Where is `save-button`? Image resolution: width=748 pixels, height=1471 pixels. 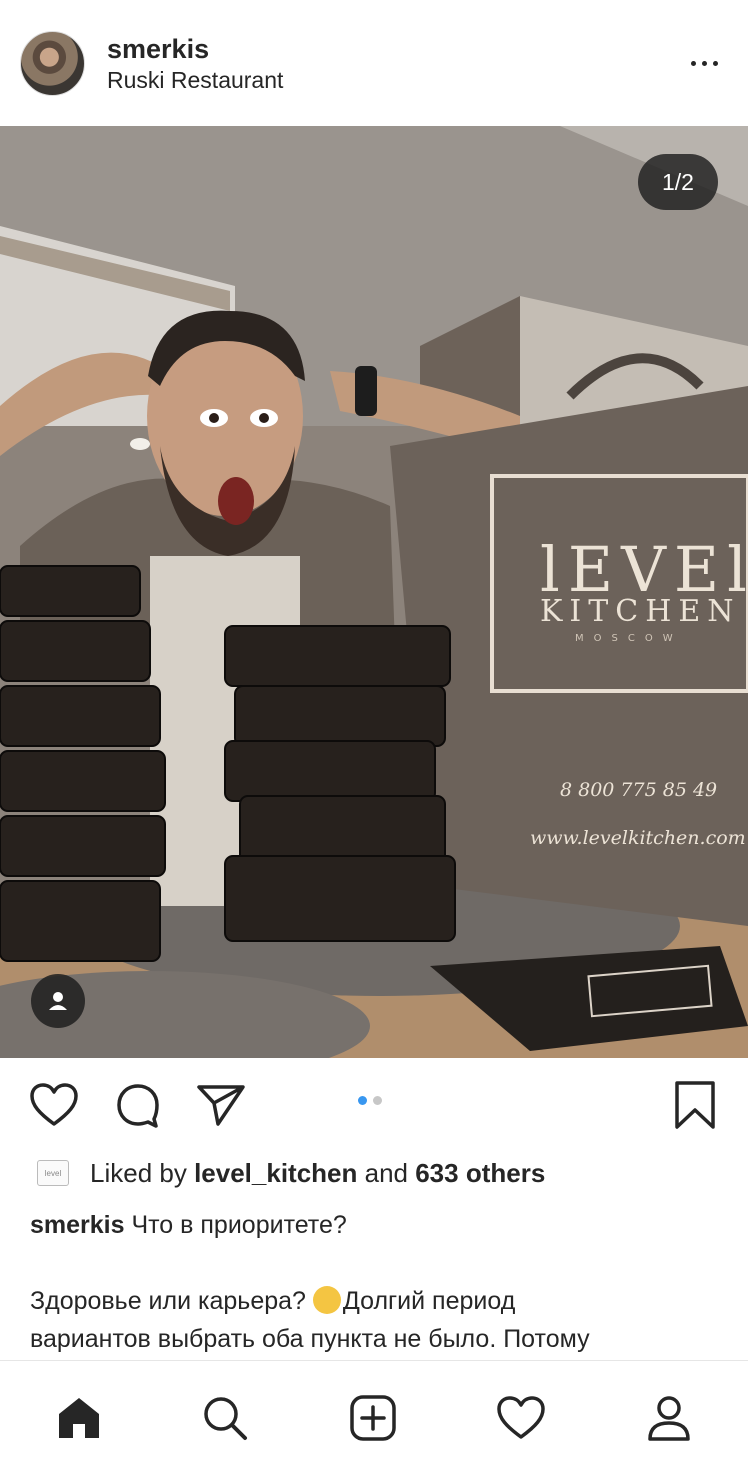
save-button is located at coordinates (695, 1105).